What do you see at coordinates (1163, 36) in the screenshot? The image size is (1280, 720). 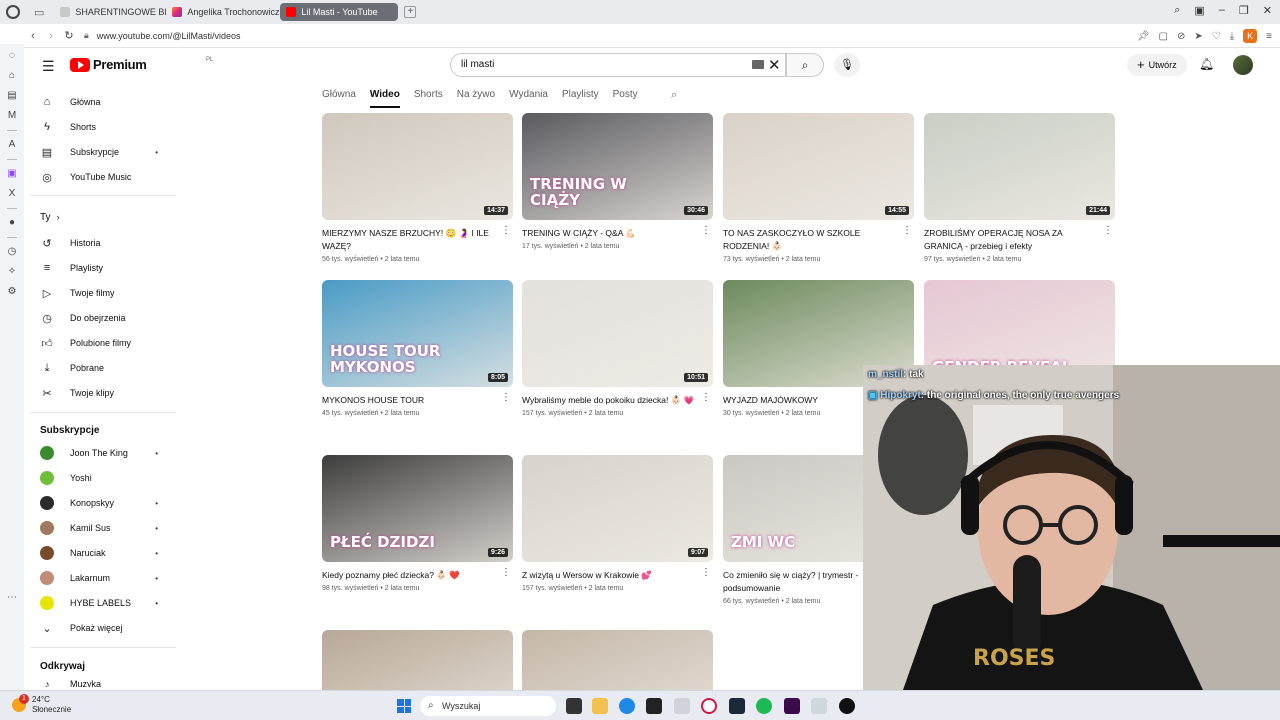 I see `extension-icon: ▢` at bounding box center [1163, 36].